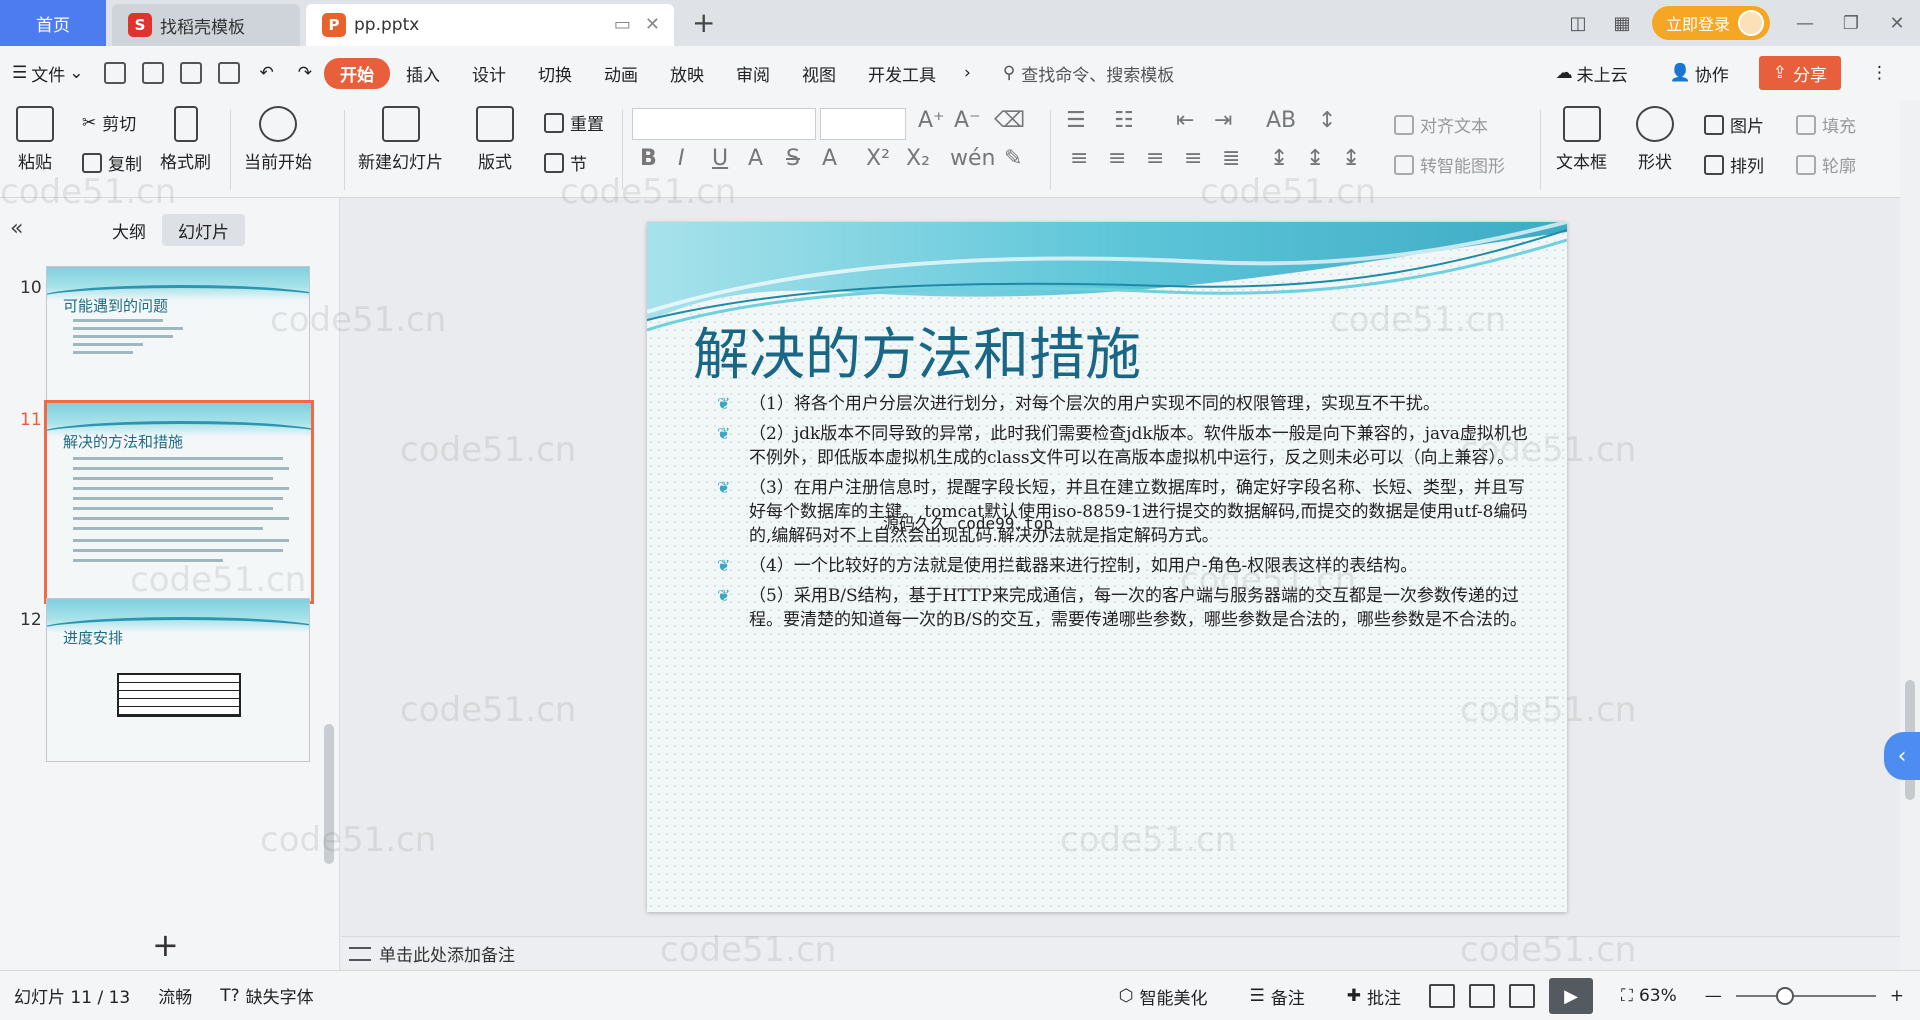  Describe the element at coordinates (423, 73) in the screenshot. I see `tab-insert: 插入` at that location.